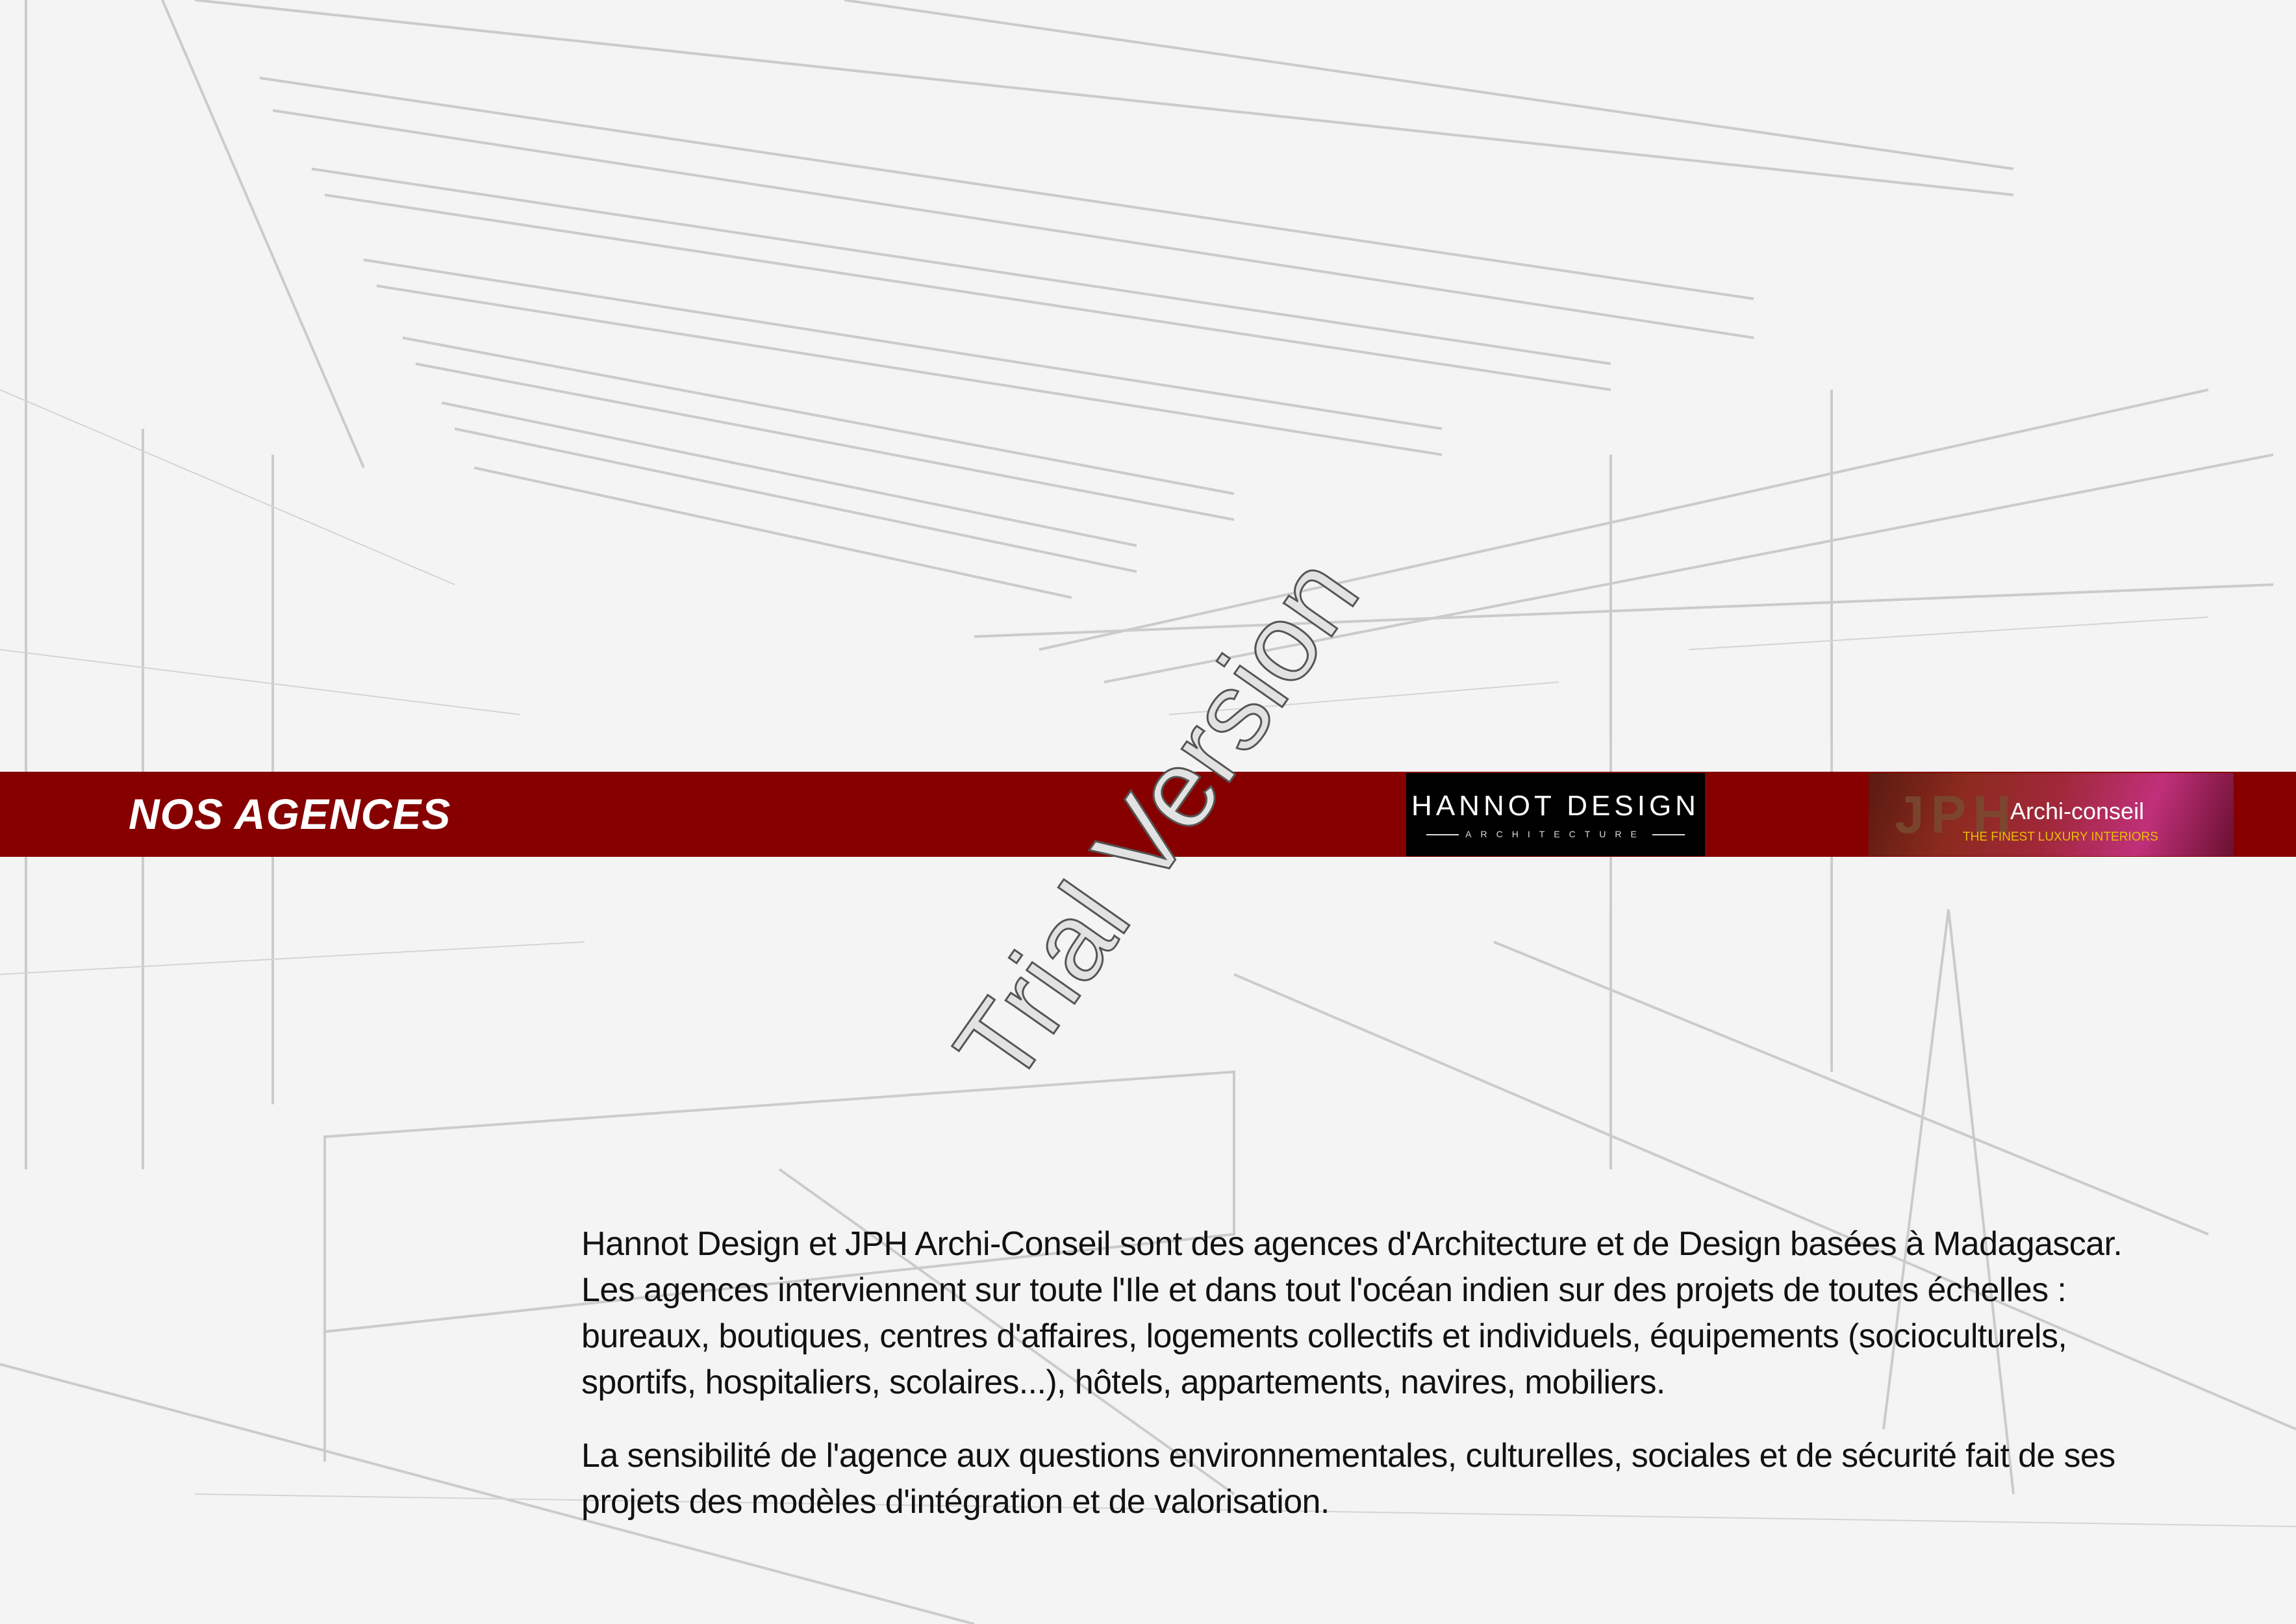 The width and height of the screenshot is (2296, 1624). Describe the element at coordinates (1555, 834) in the screenshot. I see `hannot-logo-subtitle: ARCHITECTURE` at that location.